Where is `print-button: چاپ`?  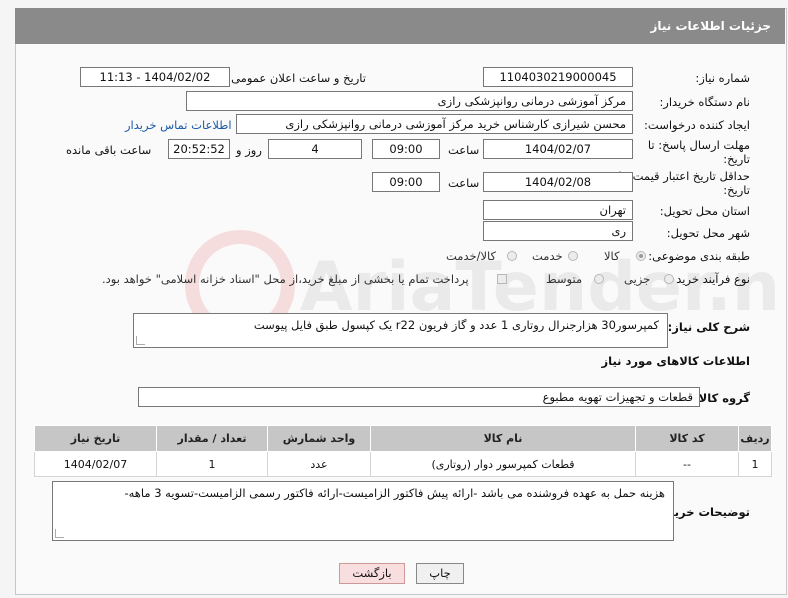
print-button: چاپ is located at coordinates (440, 573).